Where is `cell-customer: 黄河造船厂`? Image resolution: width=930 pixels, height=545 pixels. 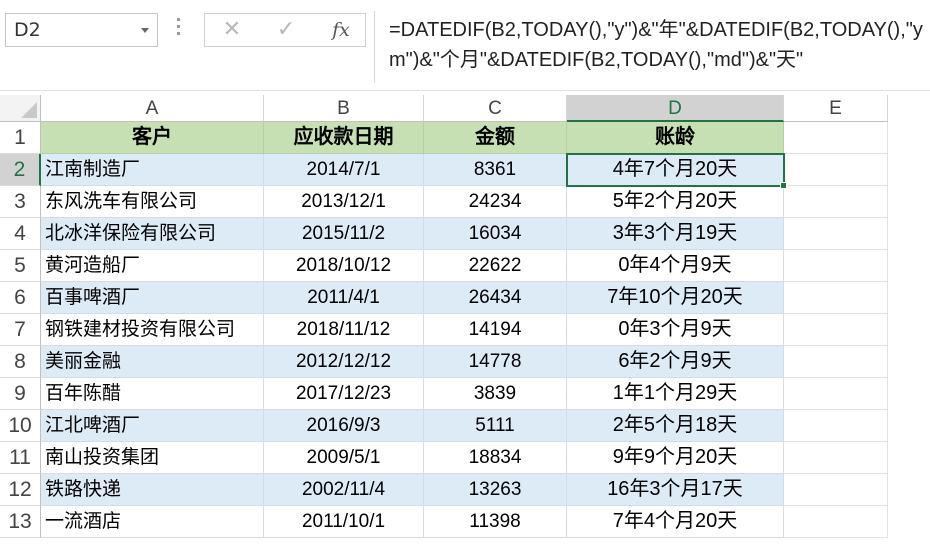 cell-customer: 黄河造船厂 is located at coordinates (152, 266).